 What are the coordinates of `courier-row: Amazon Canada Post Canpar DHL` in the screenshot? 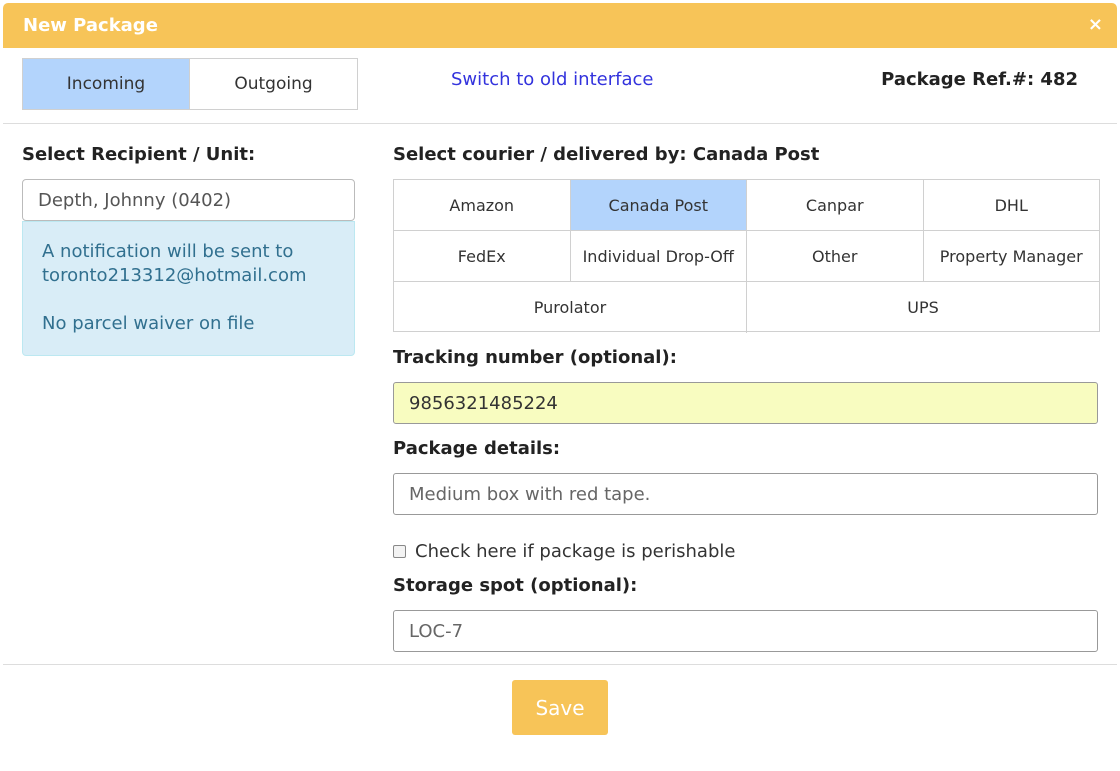 It's located at (746, 205).